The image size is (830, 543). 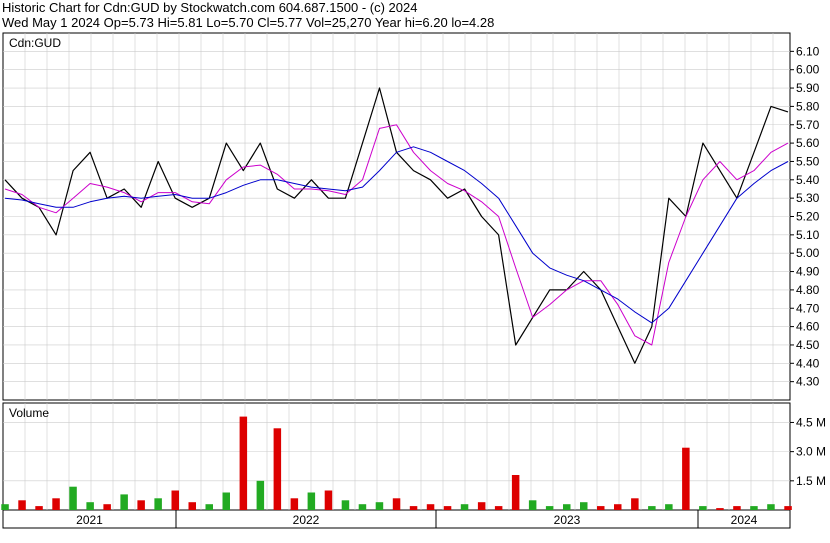 What do you see at coordinates (808, 125) in the screenshot?
I see `price-y-tick-label: 5.70` at bounding box center [808, 125].